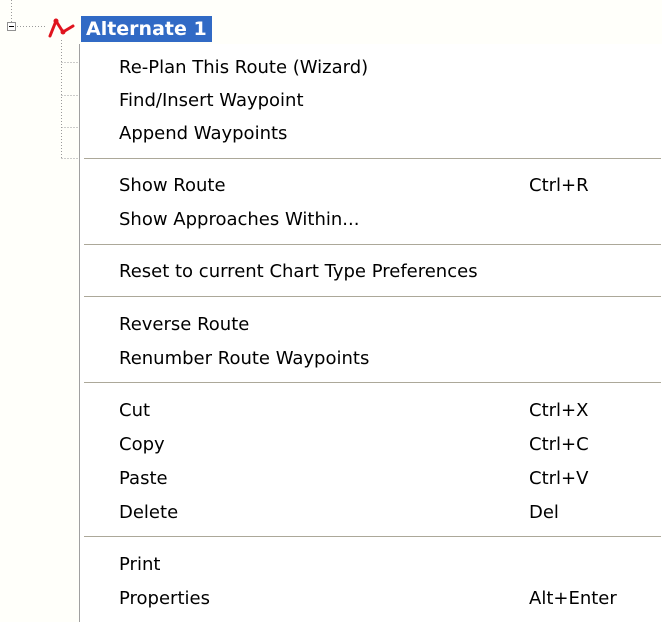  What do you see at coordinates (140, 564) in the screenshot?
I see `menu-item-label: Print` at bounding box center [140, 564].